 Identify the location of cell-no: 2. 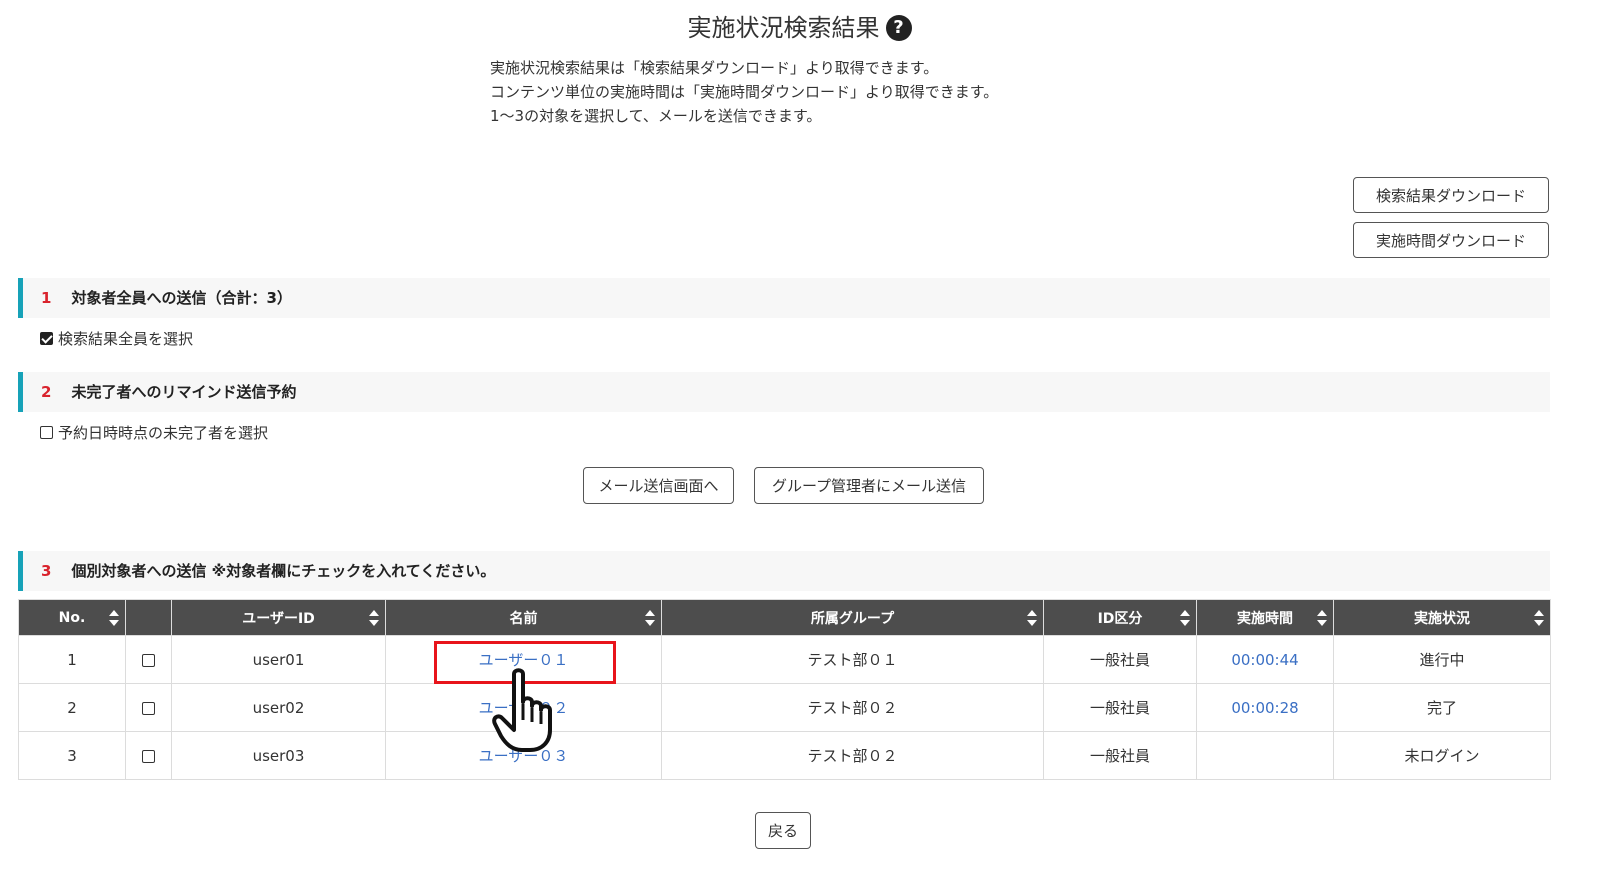
(72, 707).